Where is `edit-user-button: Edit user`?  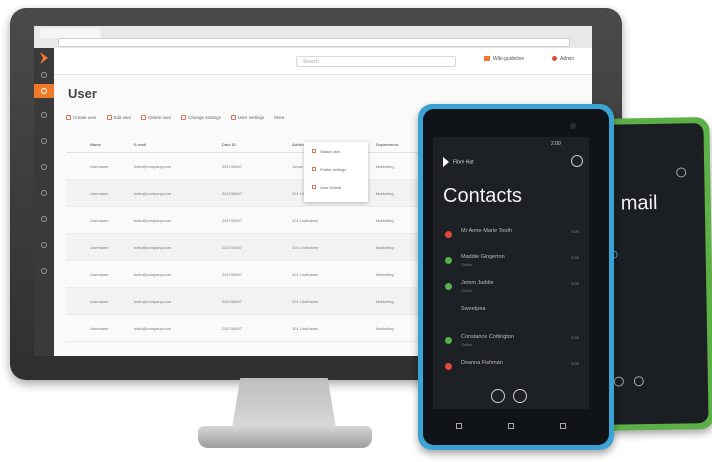
edit-user-button: Edit user is located at coordinates (119, 117).